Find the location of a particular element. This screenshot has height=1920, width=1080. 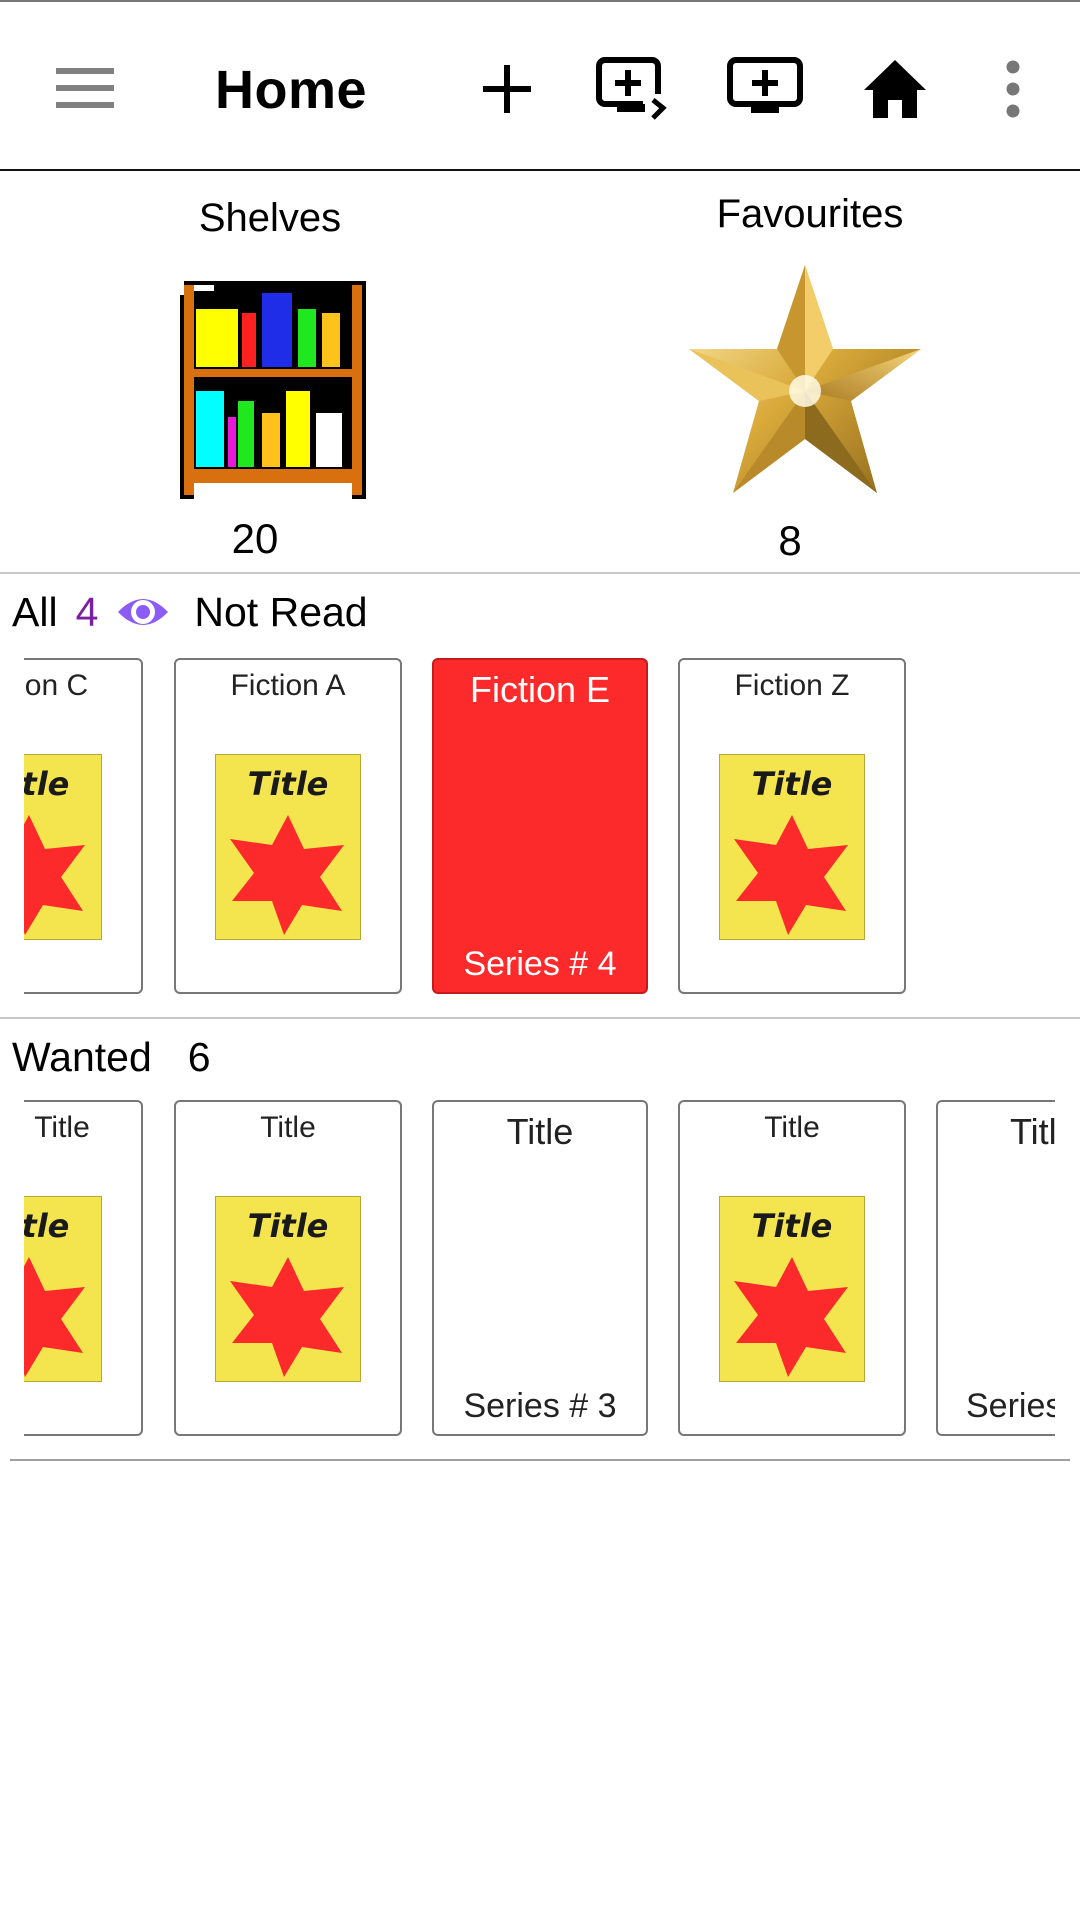

section-label: All is located at coordinates (35, 612).